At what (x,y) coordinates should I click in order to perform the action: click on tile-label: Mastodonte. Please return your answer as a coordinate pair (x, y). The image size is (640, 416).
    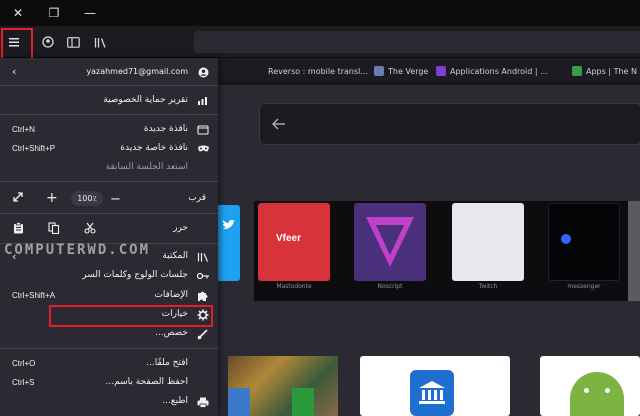
    Looking at the image, I should click on (294, 286).